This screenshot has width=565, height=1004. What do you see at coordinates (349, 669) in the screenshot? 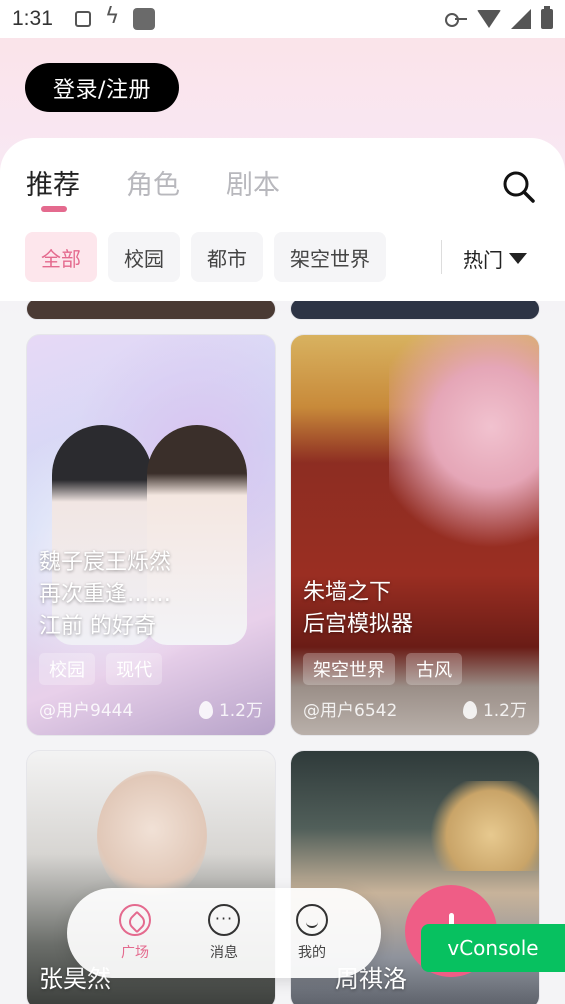
I see `tag: 架空世界` at bounding box center [349, 669].